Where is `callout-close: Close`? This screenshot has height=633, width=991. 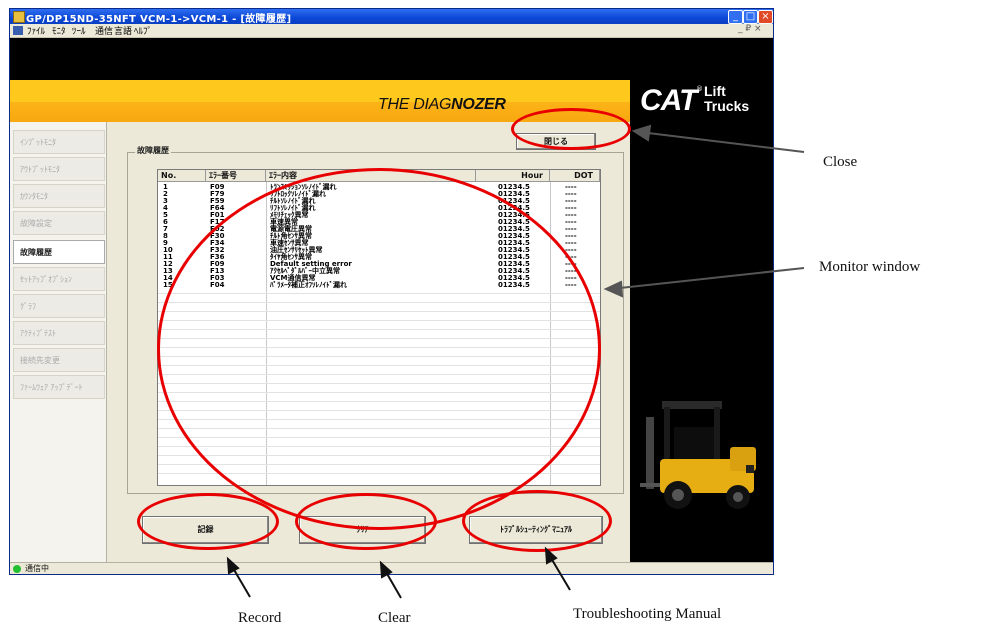
callout-close: Close is located at coordinates (840, 162).